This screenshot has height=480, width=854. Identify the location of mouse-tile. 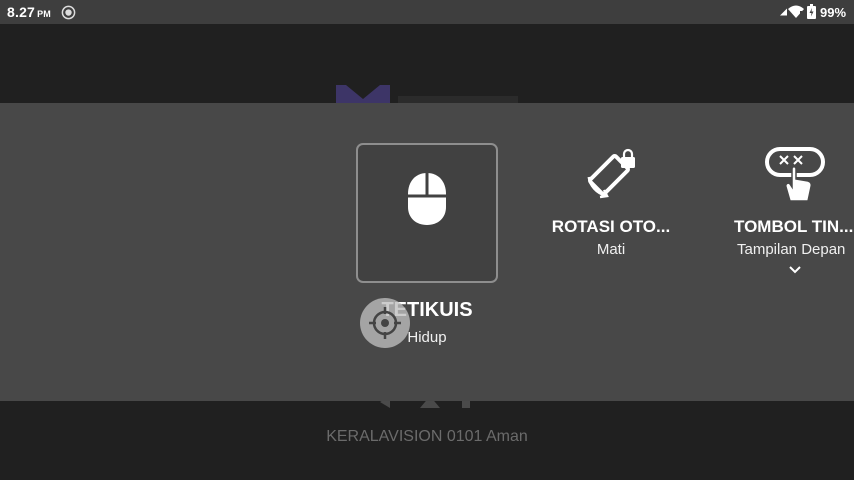
(427, 213).